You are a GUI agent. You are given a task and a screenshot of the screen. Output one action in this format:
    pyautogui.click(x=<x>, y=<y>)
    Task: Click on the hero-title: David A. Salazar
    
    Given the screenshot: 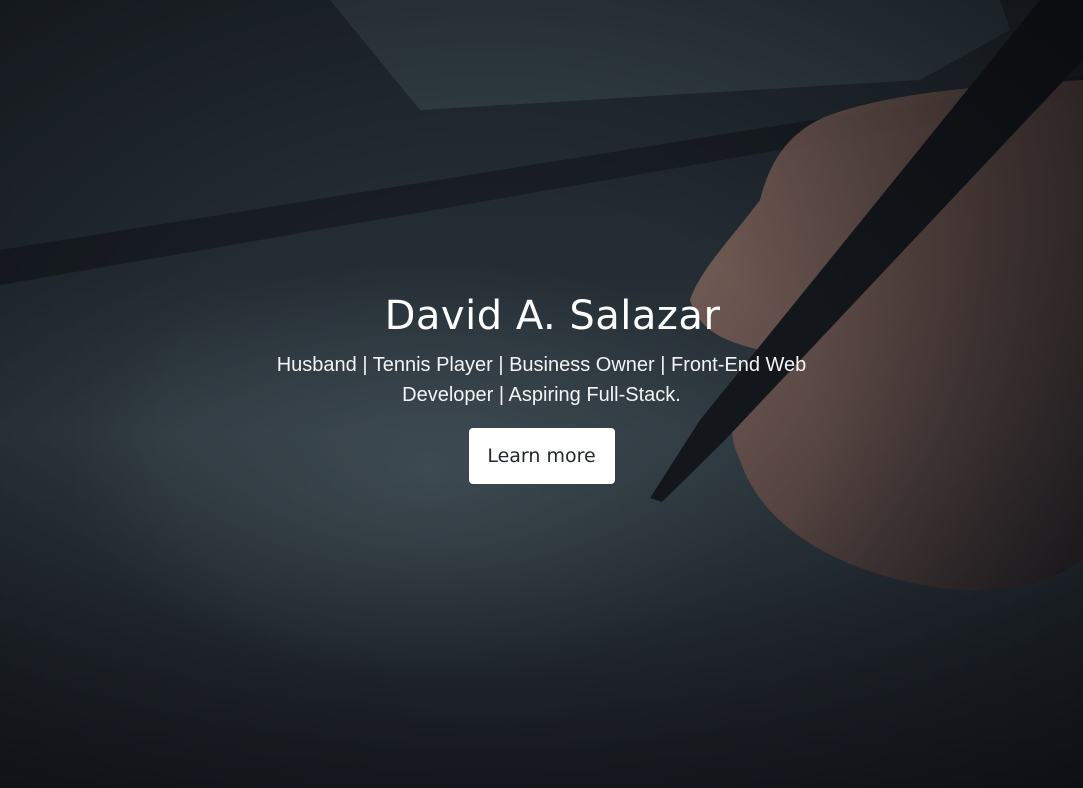 What is the action you would take?
    pyautogui.click(x=552, y=316)
    